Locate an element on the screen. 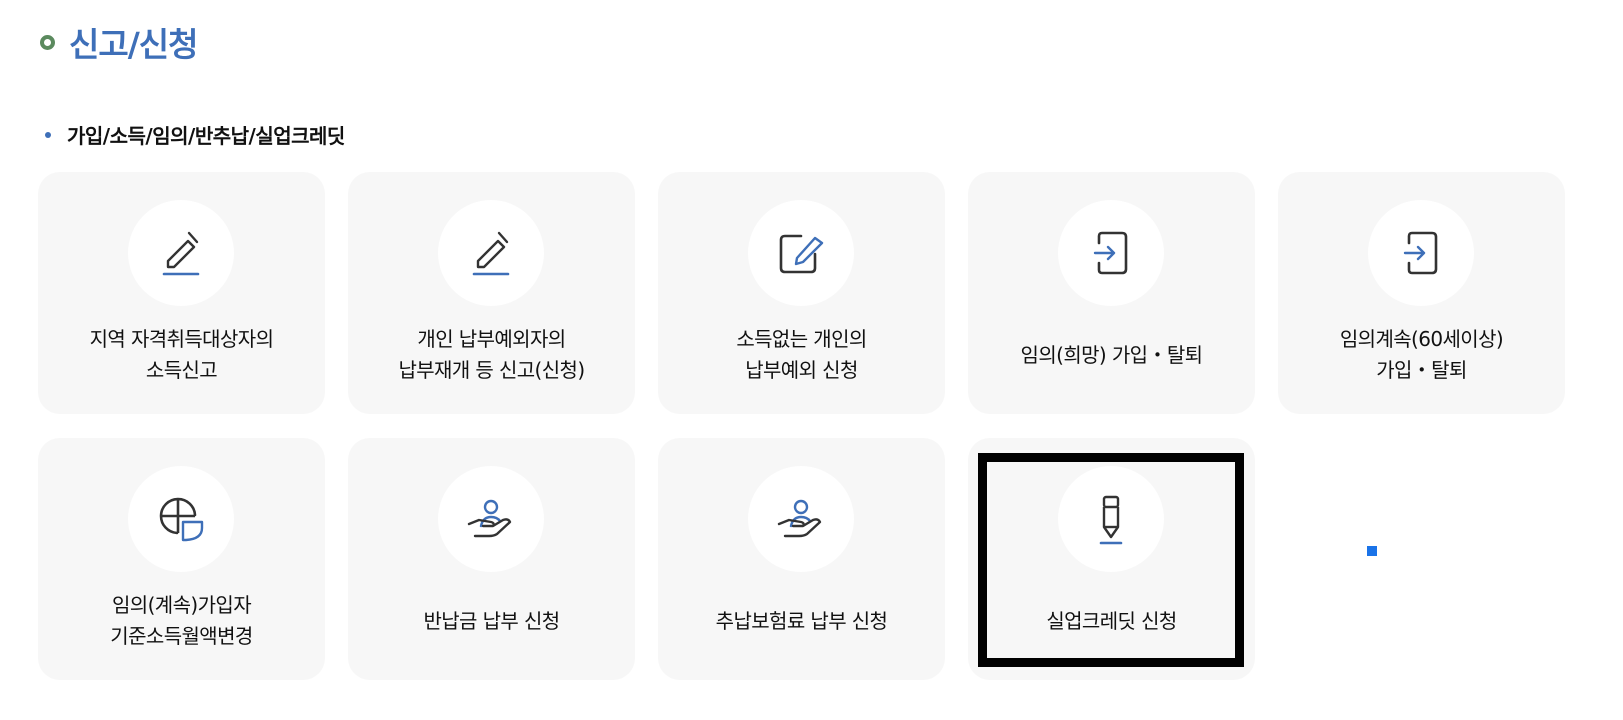  page-title-text: 신고/신청 is located at coordinates (133, 44).